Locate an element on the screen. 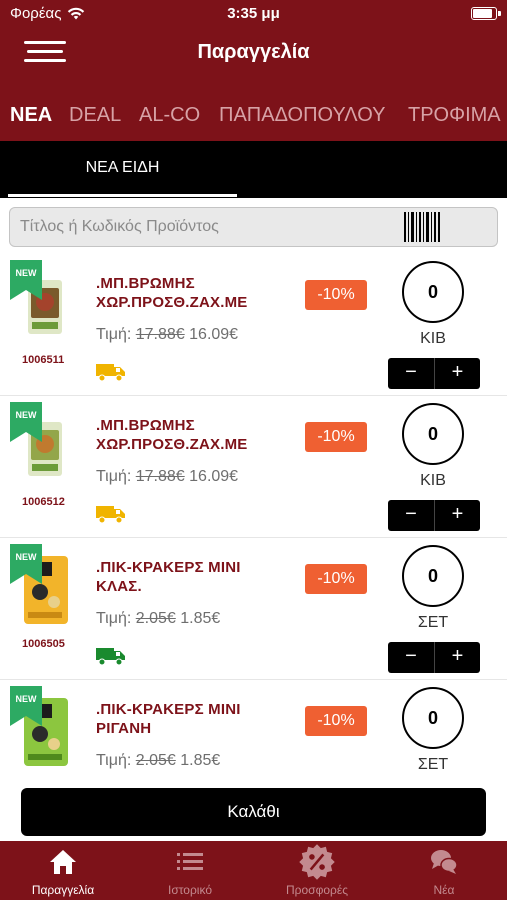  truck-green-icon is located at coordinates (110, 657).